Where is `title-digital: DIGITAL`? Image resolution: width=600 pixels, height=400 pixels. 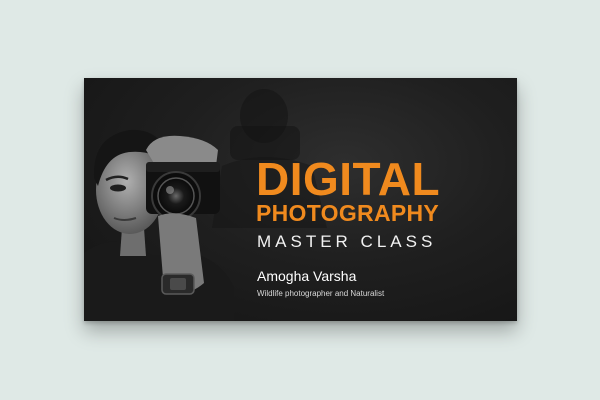
title-digital: DIGITAL is located at coordinates (348, 179).